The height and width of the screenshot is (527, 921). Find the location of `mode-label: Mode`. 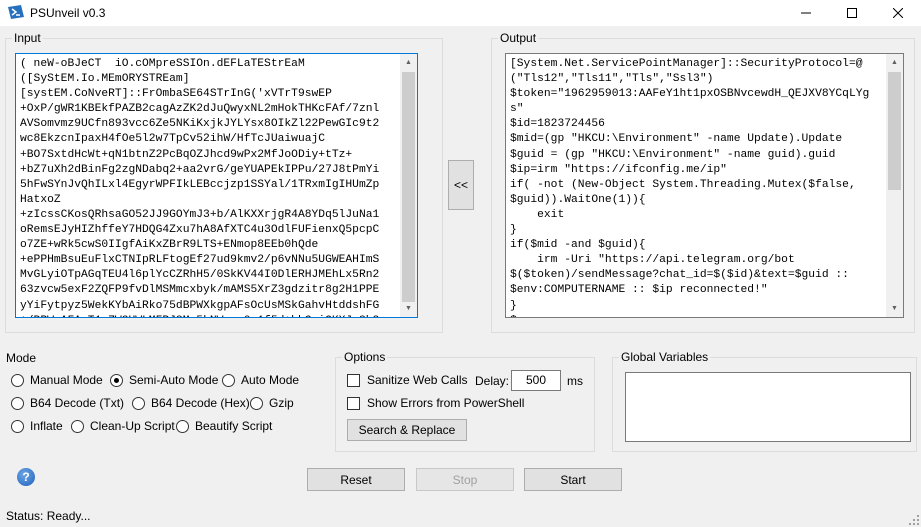

mode-label: Mode is located at coordinates (21, 358).